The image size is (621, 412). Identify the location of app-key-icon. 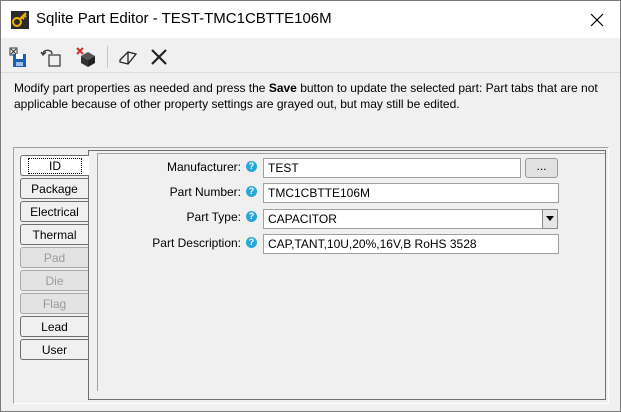
(20, 20).